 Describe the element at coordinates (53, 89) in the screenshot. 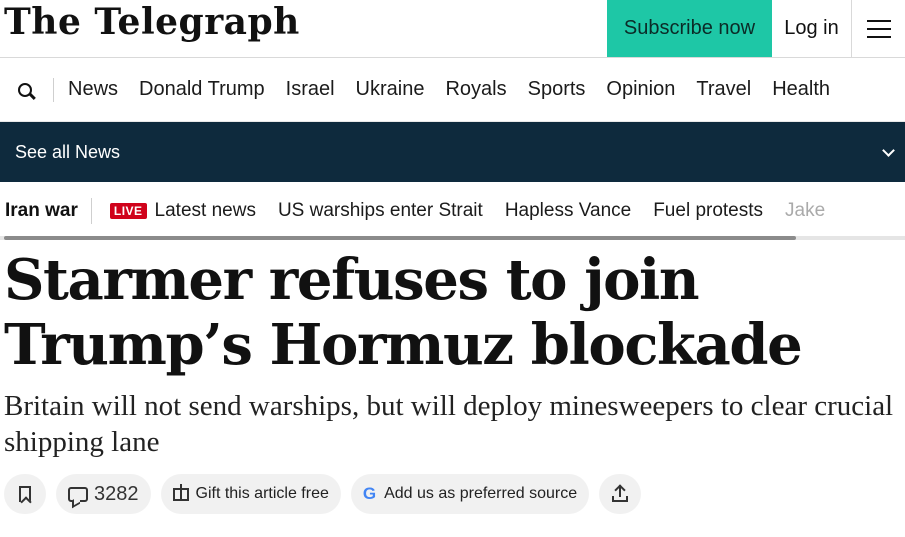

I see `nav-divider` at that location.